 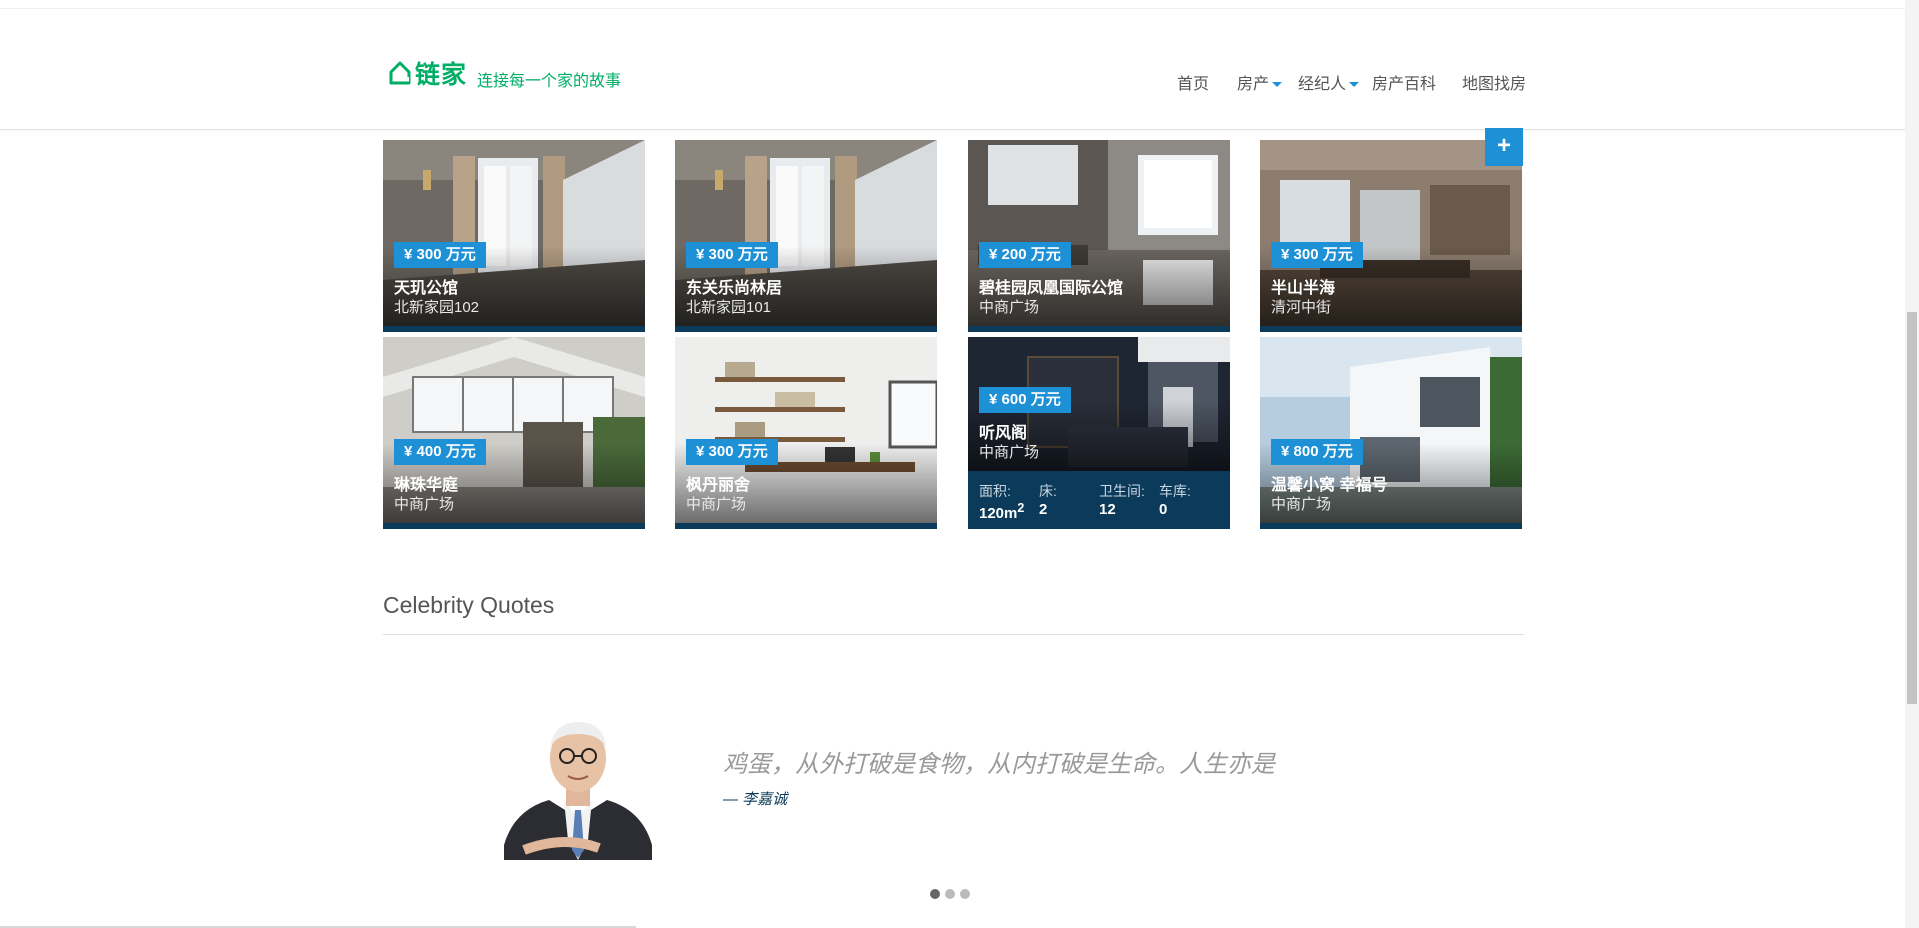 What do you see at coordinates (514, 433) in the screenshot?
I see `listing-card: ¥ 400 万元 琳珠华庭 中商广场` at bounding box center [514, 433].